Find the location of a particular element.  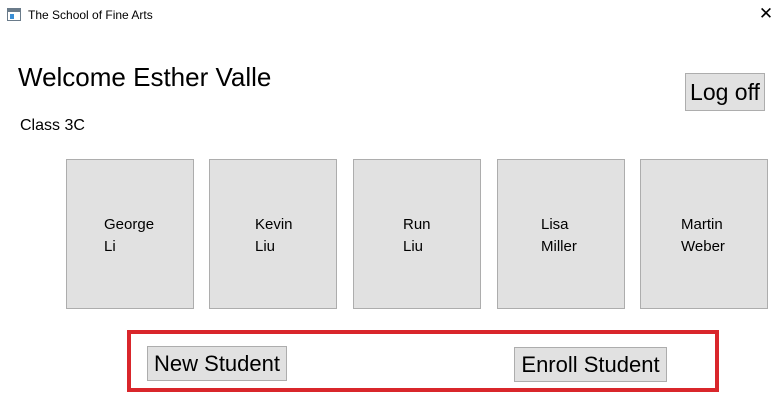

student-first-name: Kevin is located at coordinates (274, 224).